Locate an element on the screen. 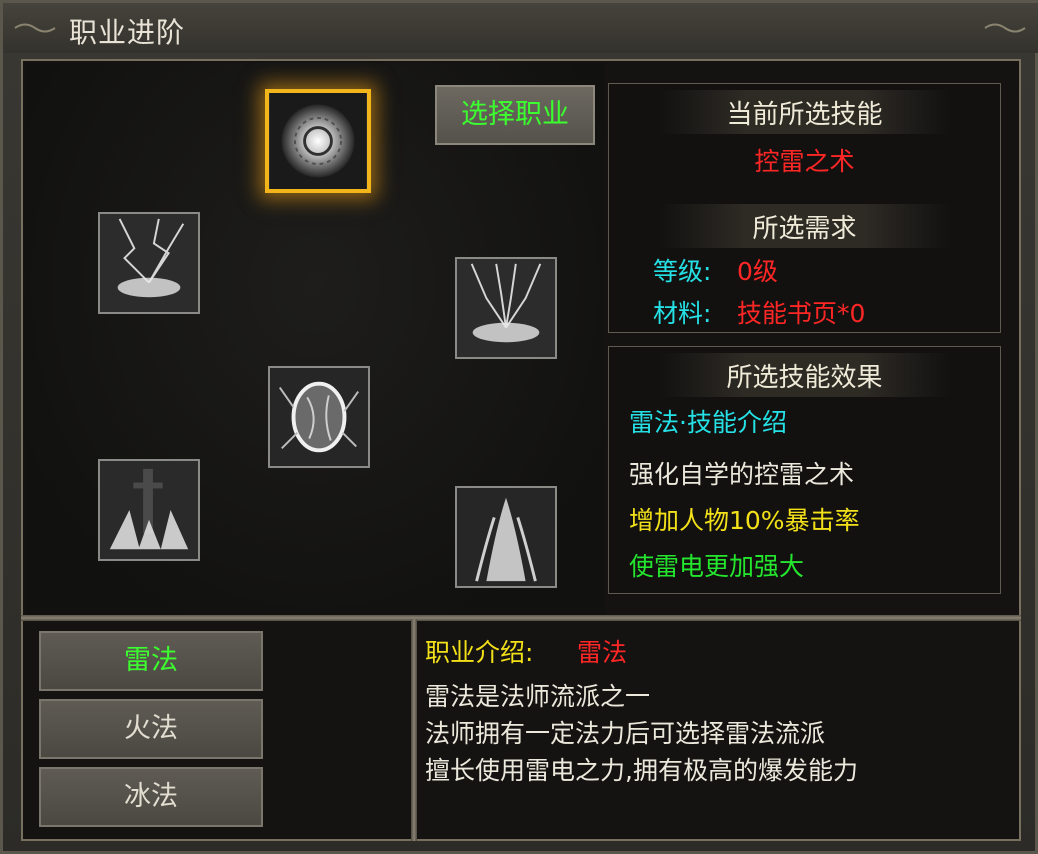 The image size is (1038, 854). select-job-button: 选择职业 is located at coordinates (515, 115).